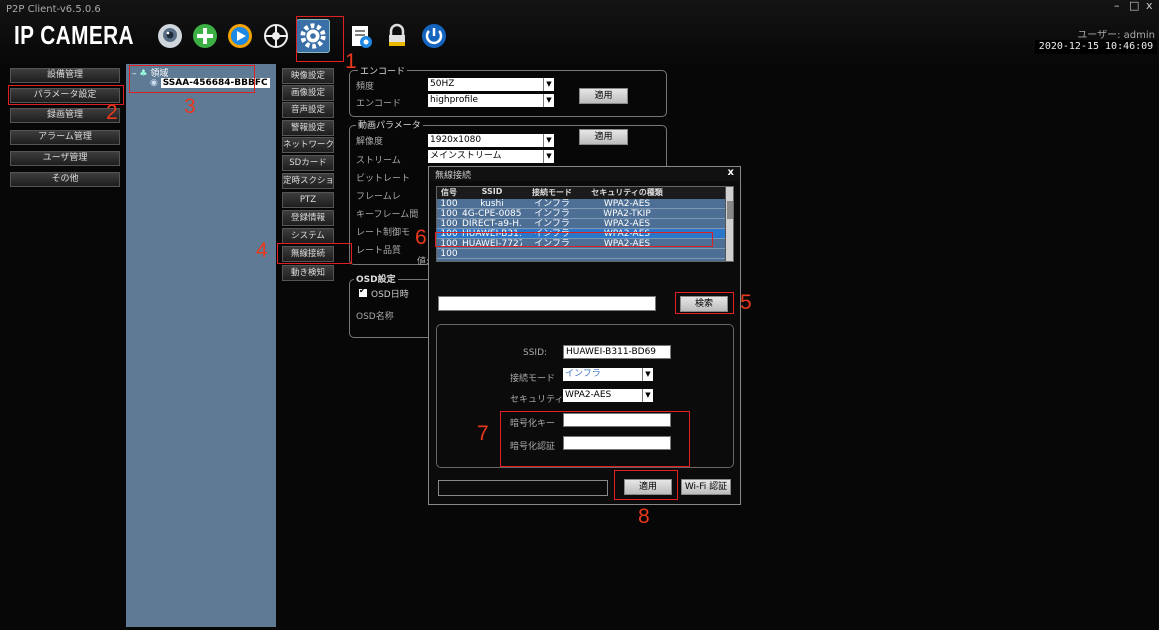 This screenshot has width=1159, height=630. I want to click on submenu-audio-settings: 音声設定, so click(308, 110).